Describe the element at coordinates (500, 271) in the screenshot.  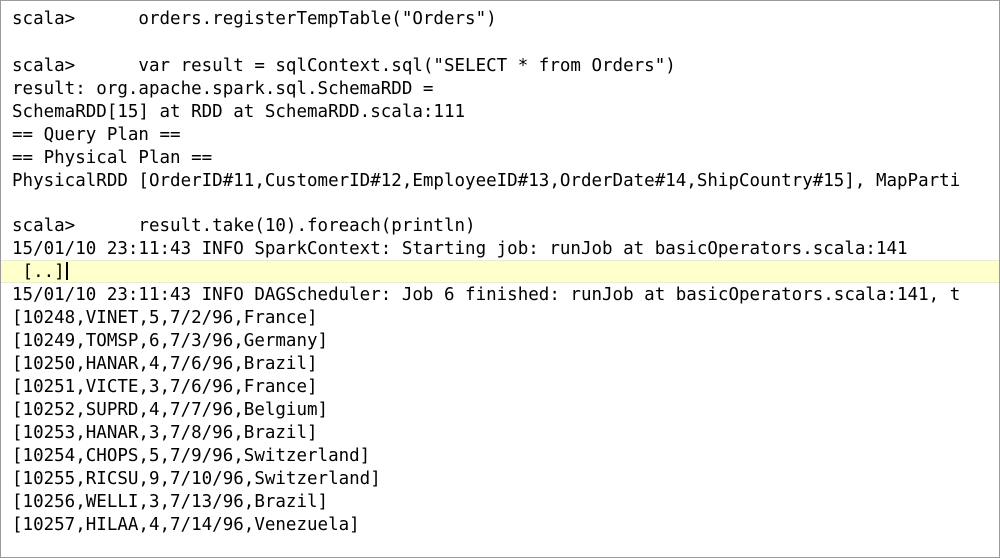
I see `current-line-highlight` at that location.